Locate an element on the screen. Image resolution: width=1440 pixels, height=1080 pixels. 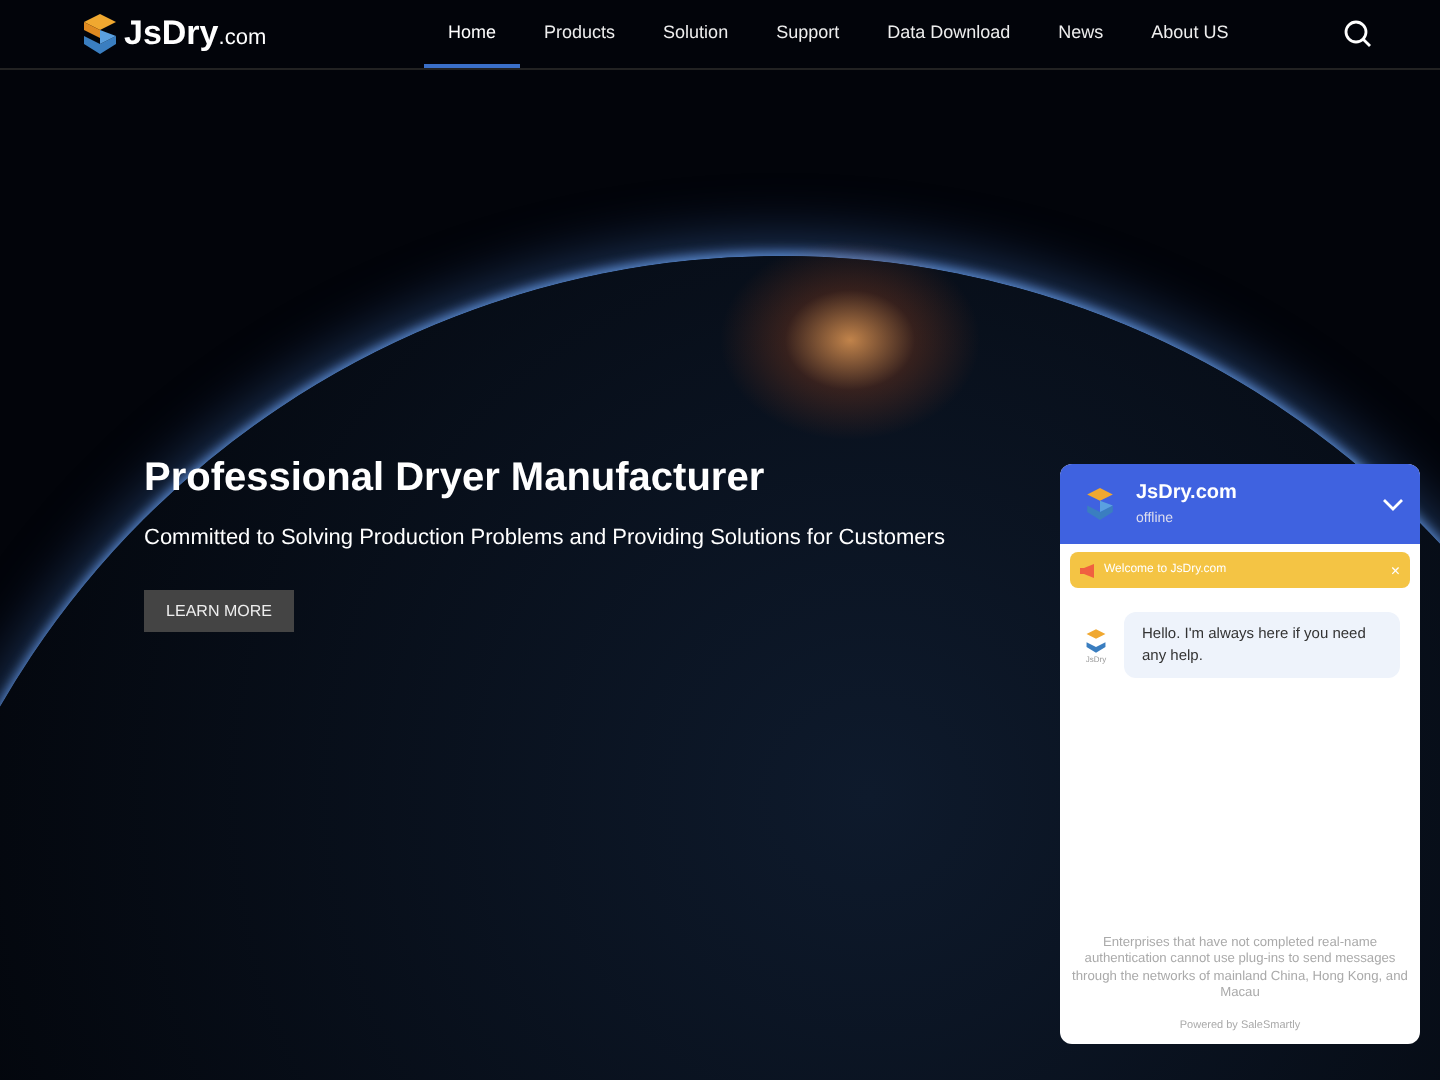
learn-more-button: LEARN MORE is located at coordinates (219, 611).